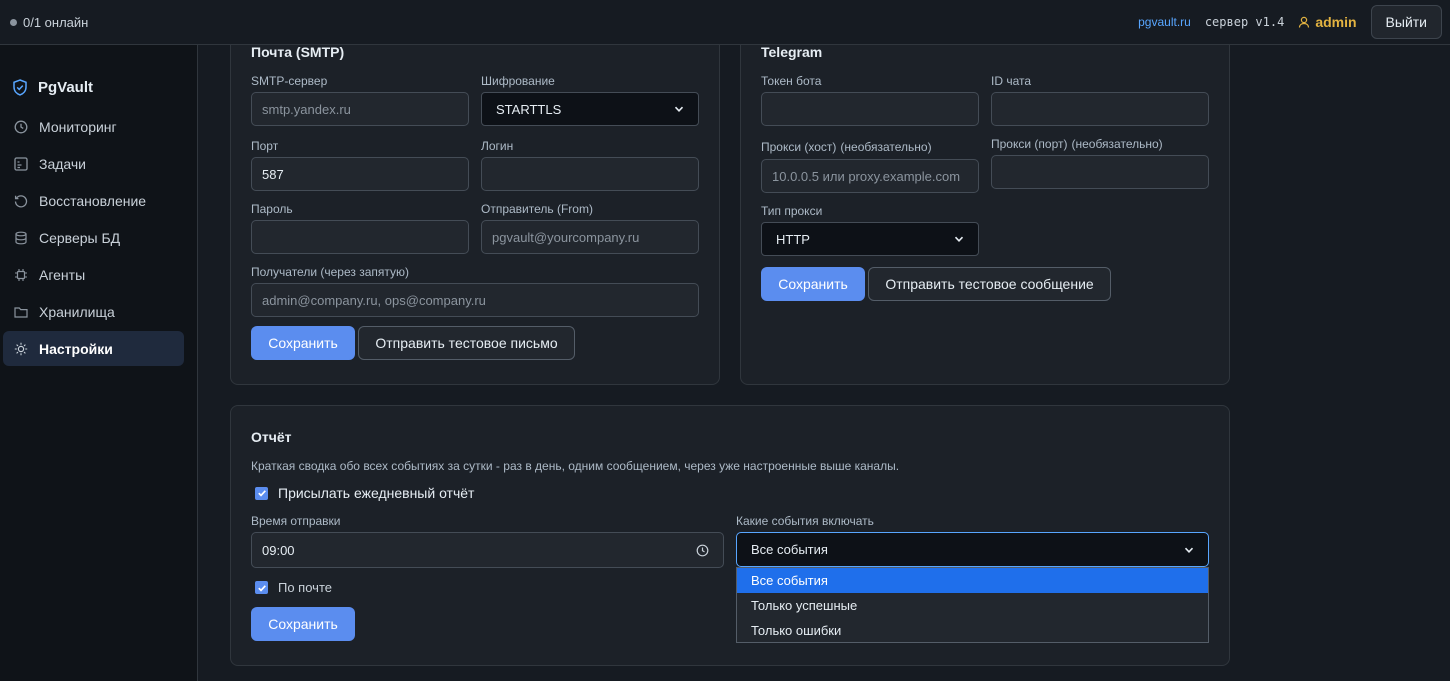 Image resolution: width=1450 pixels, height=681 pixels. What do you see at coordinates (296, 521) in the screenshot?
I see `time-label: Время отправки` at bounding box center [296, 521].